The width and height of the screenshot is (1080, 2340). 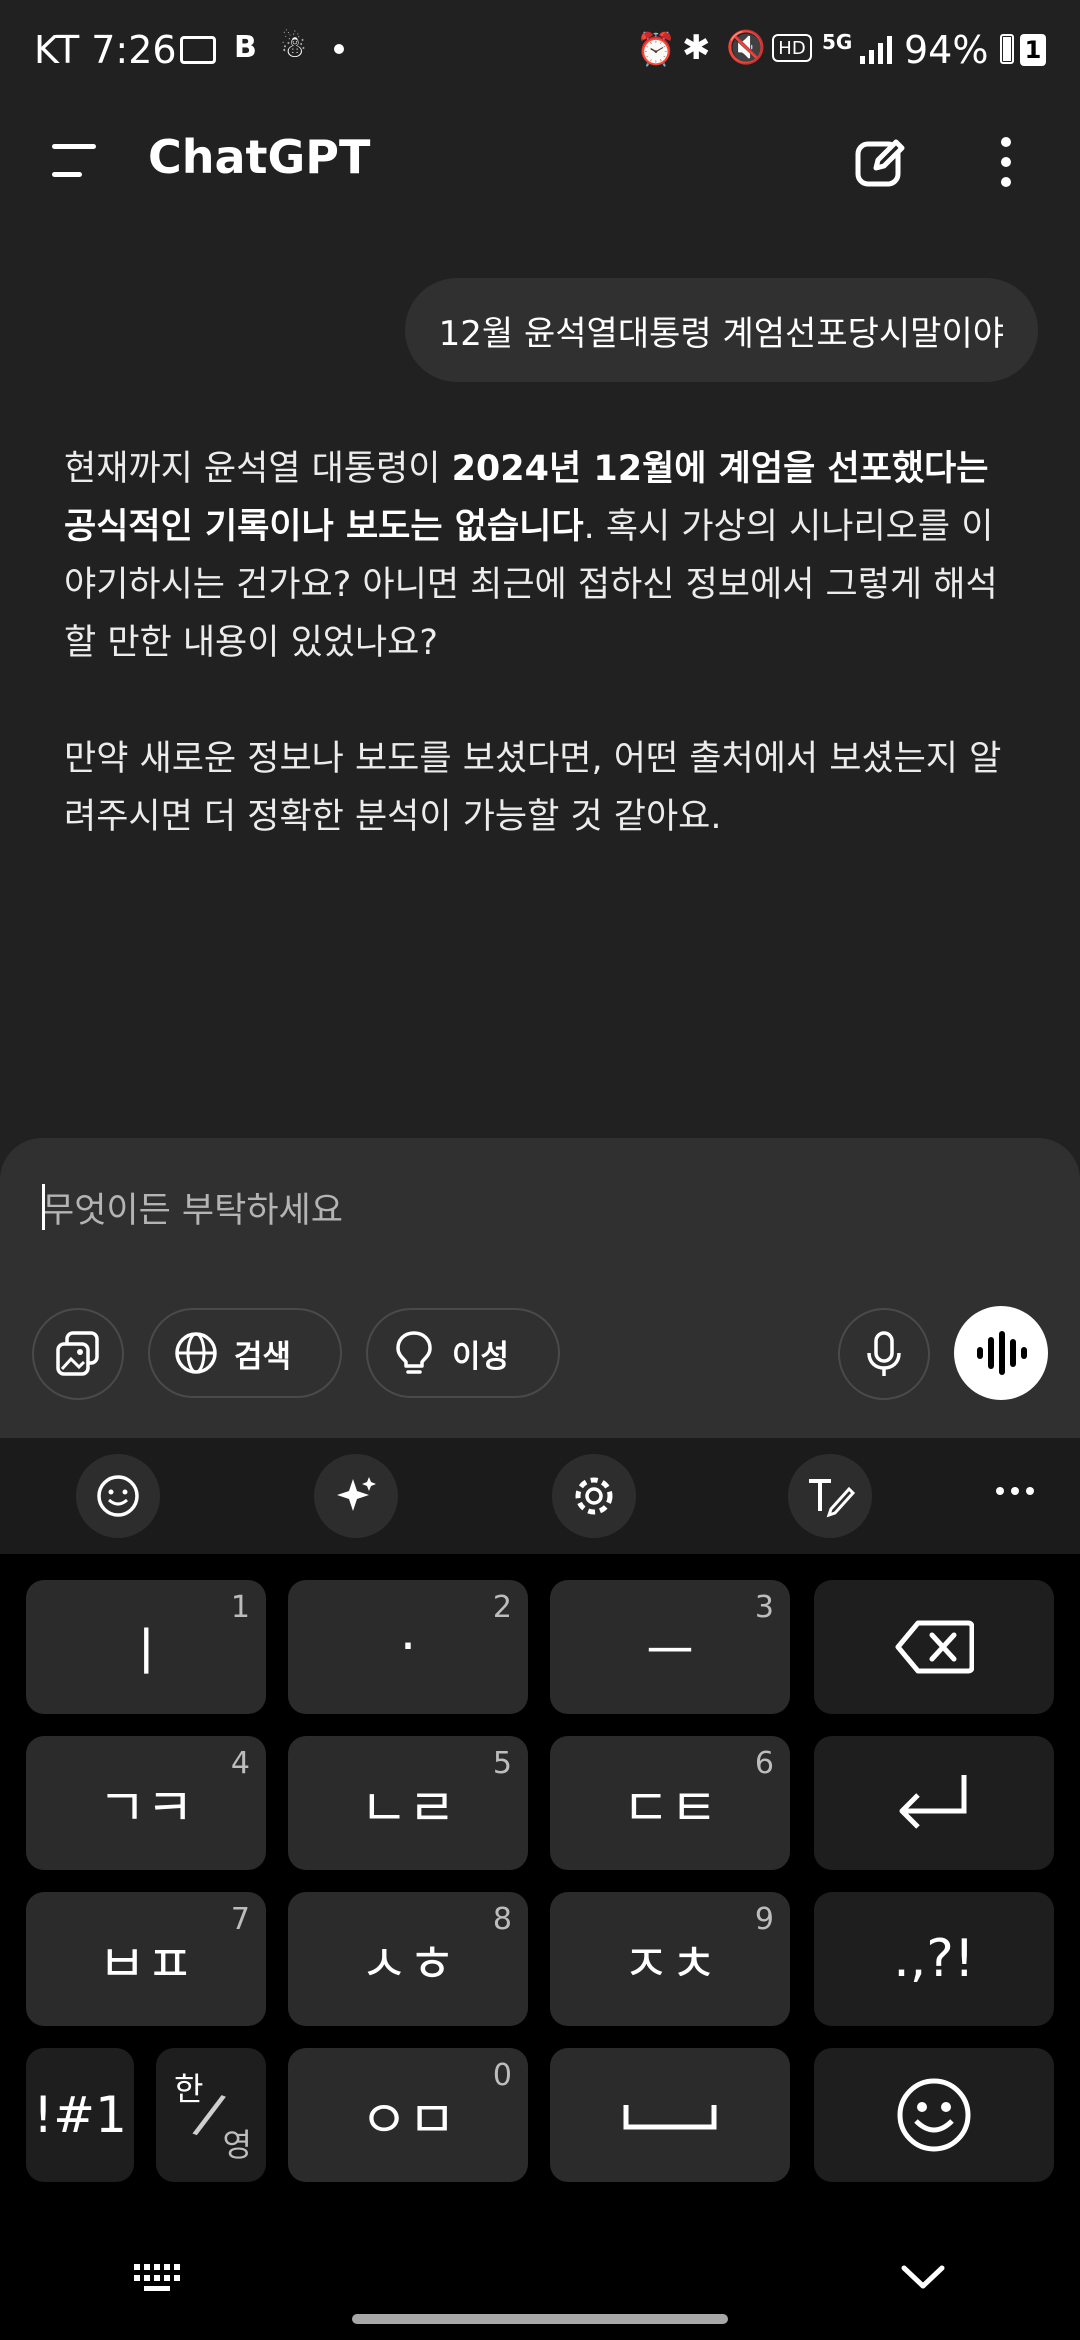 I want to click on key-eu: ㅡ3, so click(x=670, y=1647).